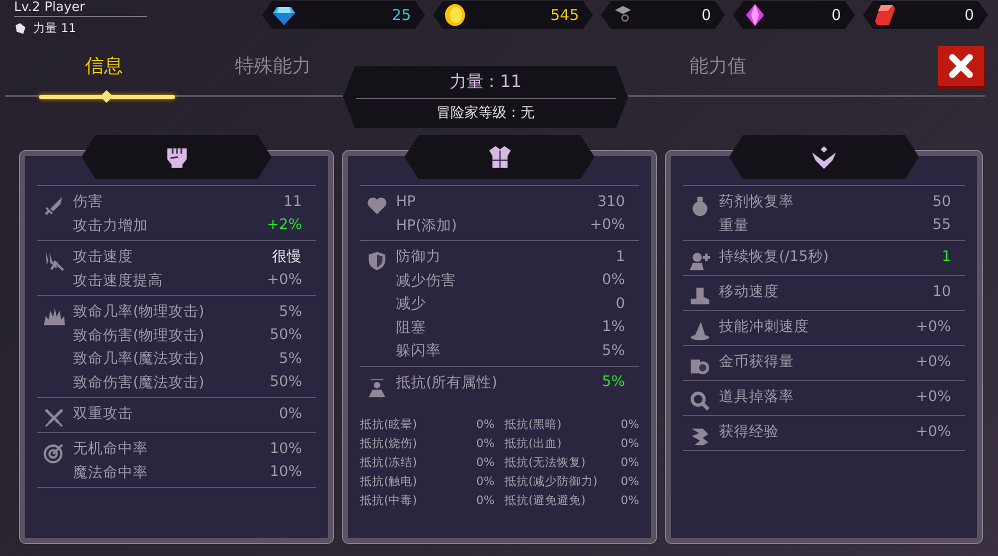 Image resolution: width=998 pixels, height=556 pixels. What do you see at coordinates (749, 292) in the screenshot?
I see `stat-label: 移动速度` at bounding box center [749, 292].